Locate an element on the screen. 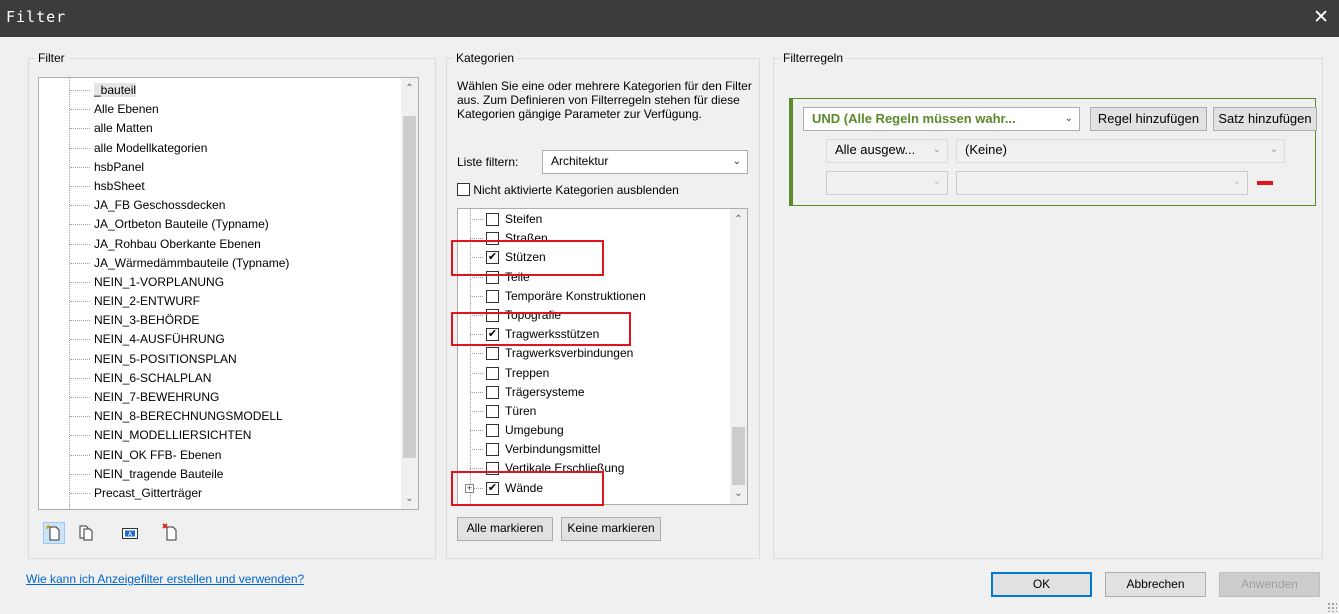 The width and height of the screenshot is (1339, 614). filter-list-item: _bauteil is located at coordinates (220, 90).